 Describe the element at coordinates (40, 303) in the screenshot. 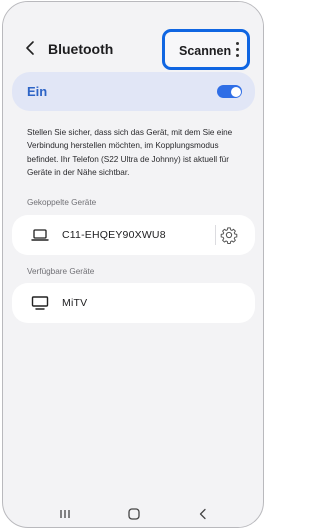

I see `monitor-icon` at that location.